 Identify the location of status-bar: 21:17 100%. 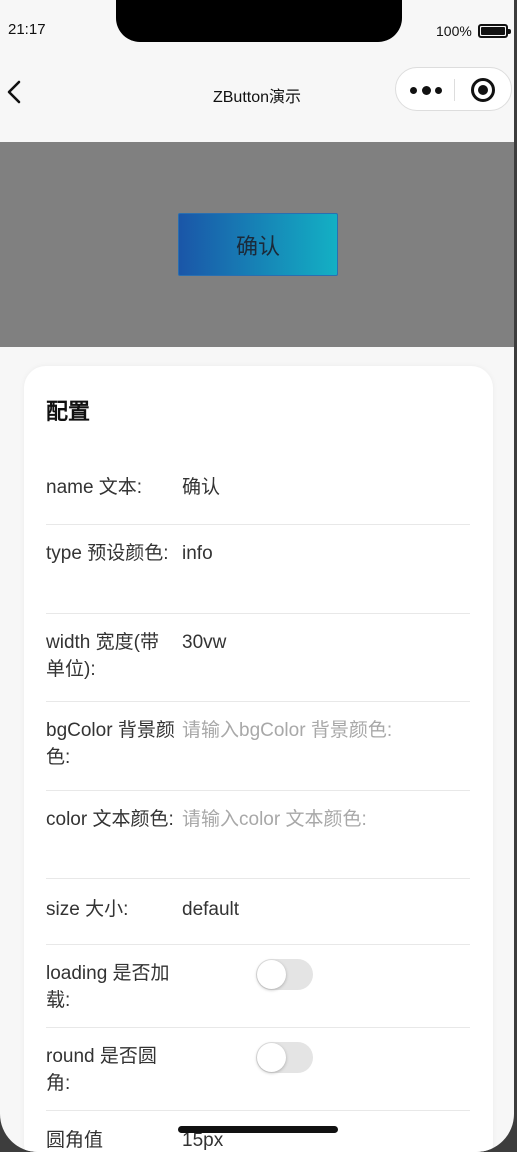
(257, 31).